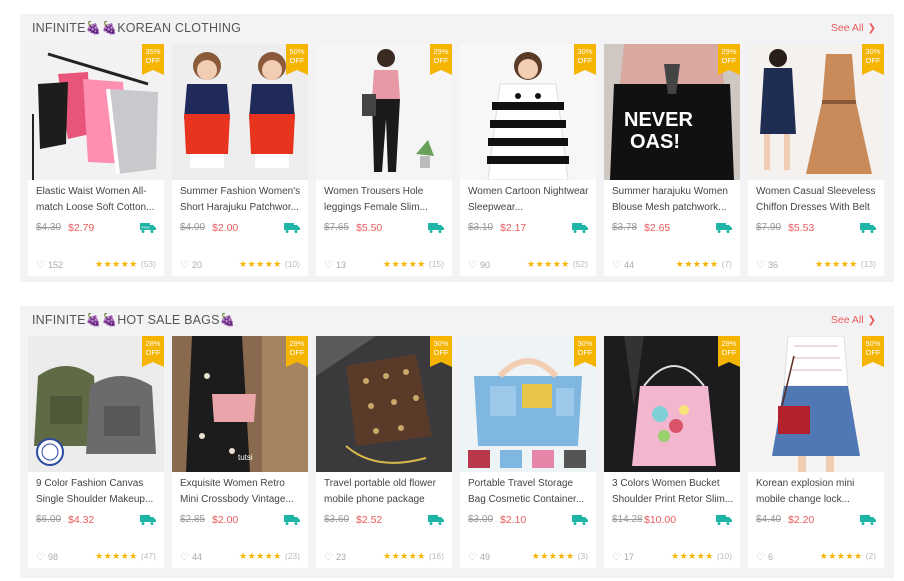  Describe the element at coordinates (337, 227) in the screenshot. I see `original-price: $7.65` at that location.